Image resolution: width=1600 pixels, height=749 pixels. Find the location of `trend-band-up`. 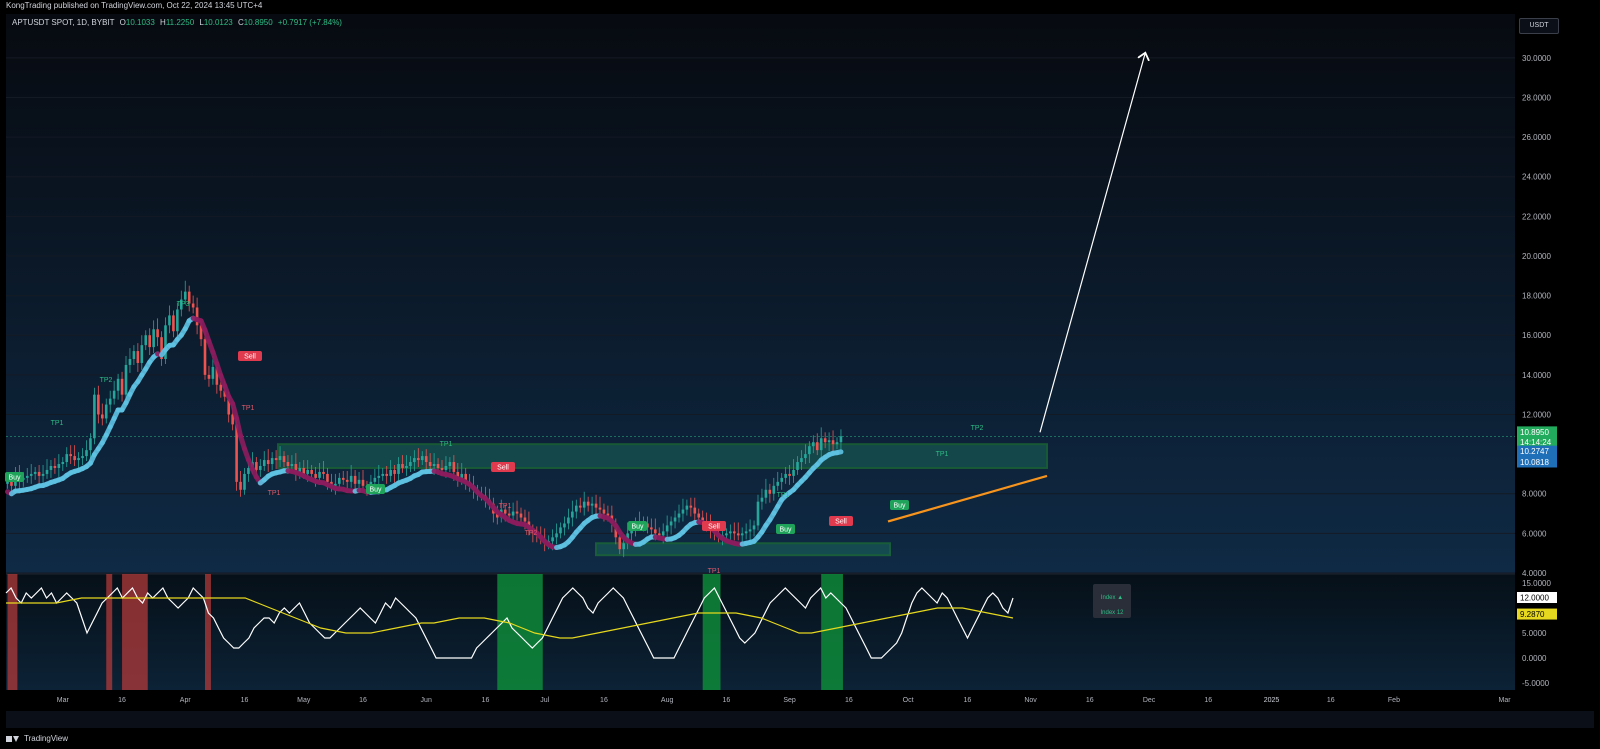

trend-band-up is located at coordinates (839, 452).